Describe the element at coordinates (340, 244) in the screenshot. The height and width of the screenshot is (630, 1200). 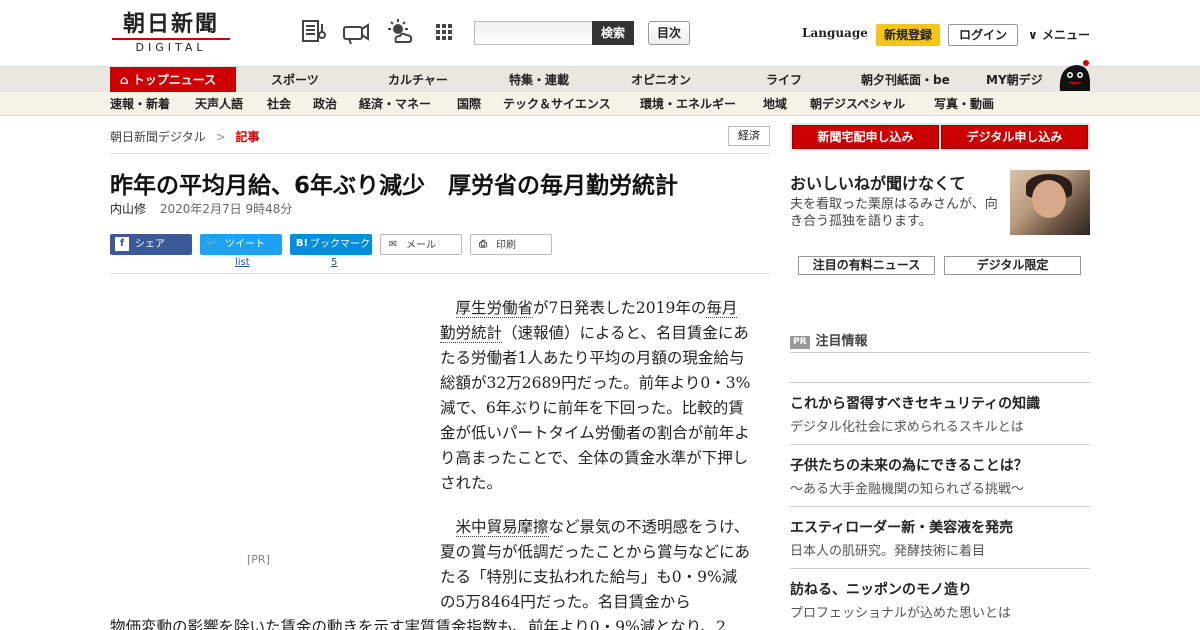
I see `share-hatena-label: ブックマーク` at that location.